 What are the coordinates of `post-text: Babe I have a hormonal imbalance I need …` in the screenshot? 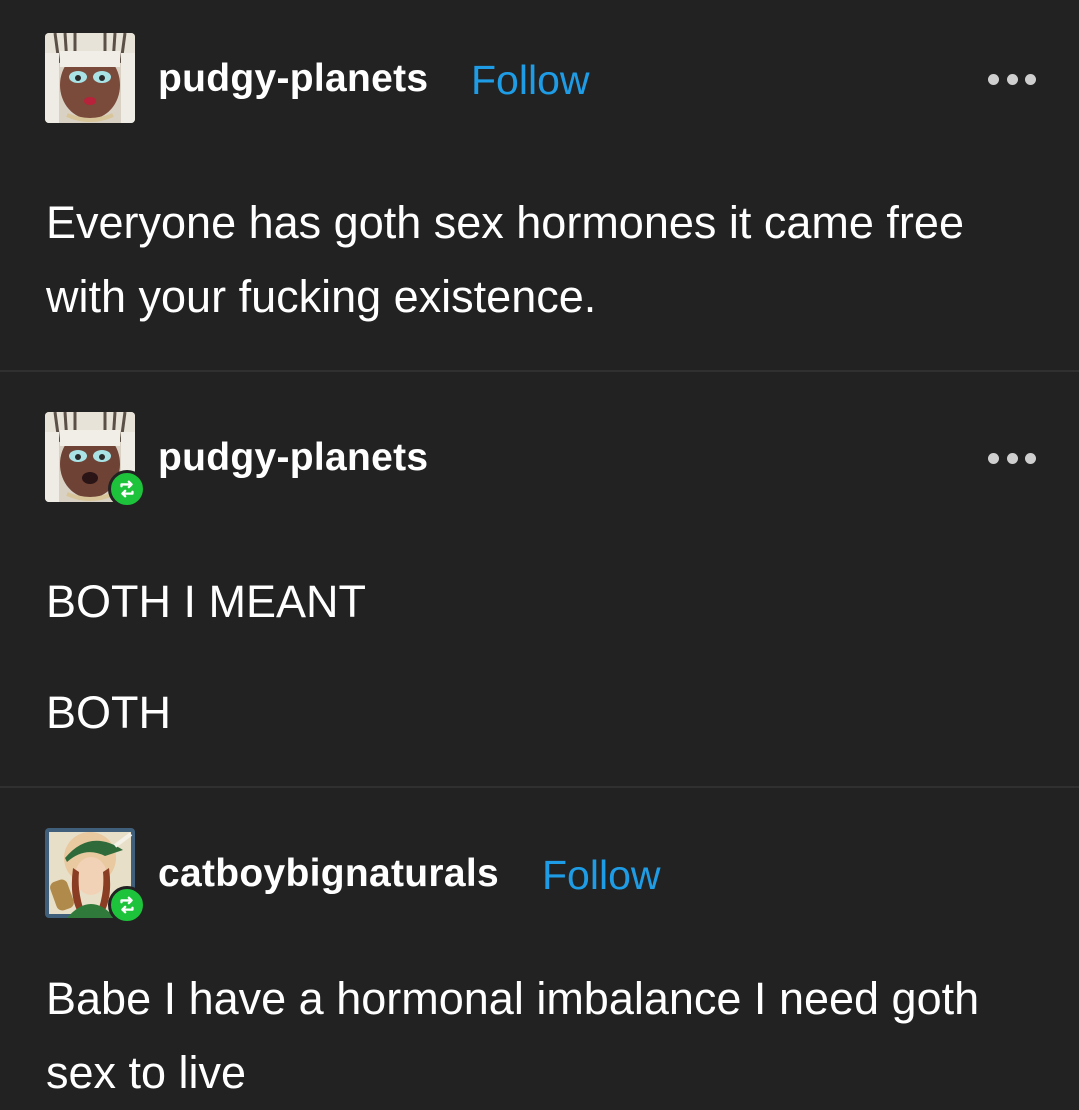 It's located at (513, 1035).